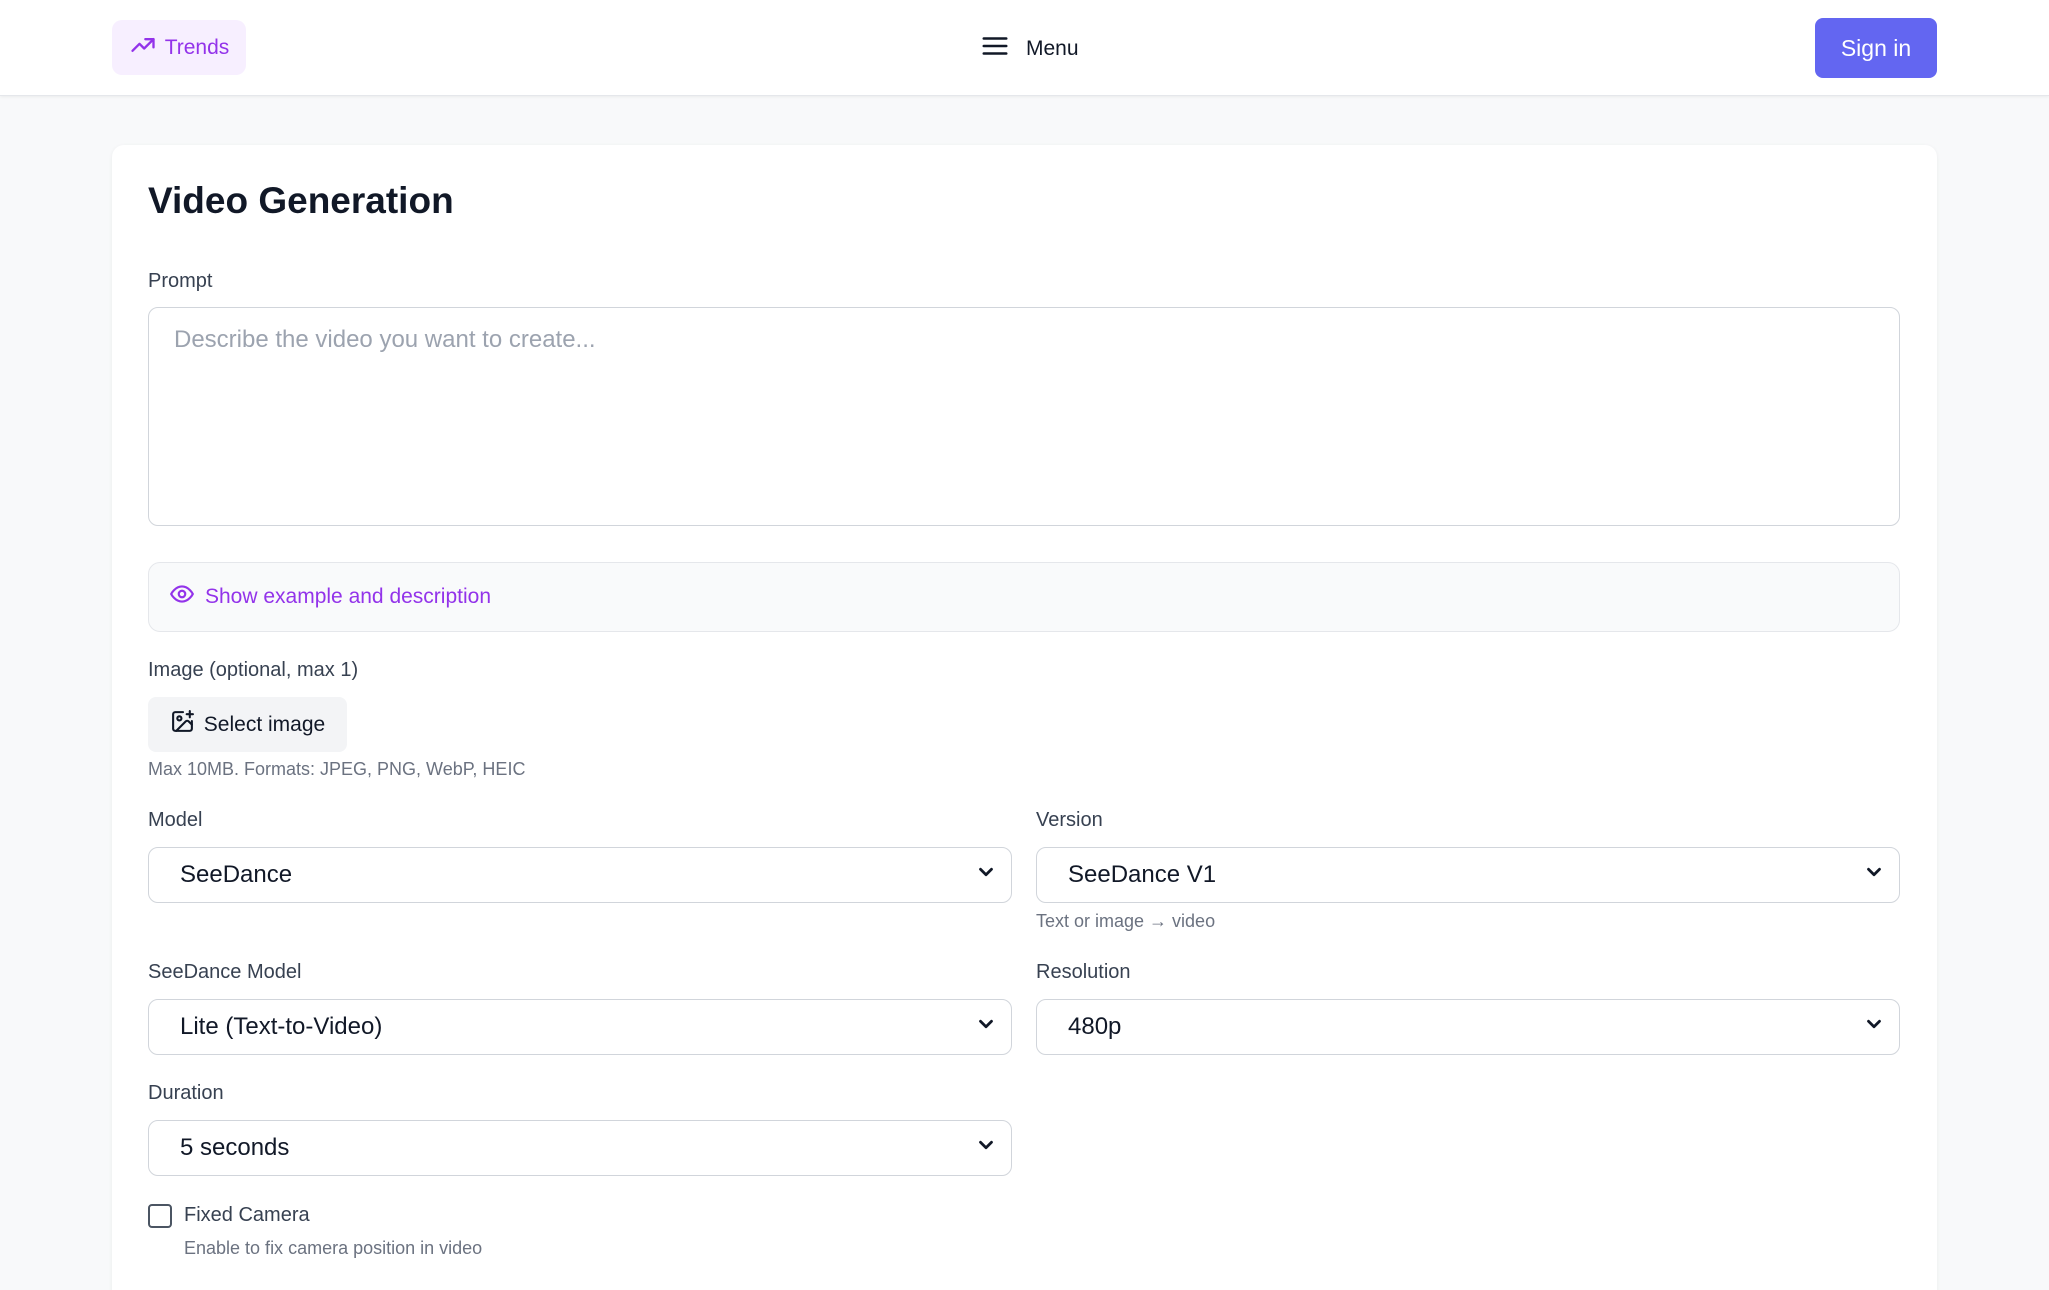 This screenshot has width=2049, height=1290. I want to click on prompt-label: Prompt, so click(180, 281).